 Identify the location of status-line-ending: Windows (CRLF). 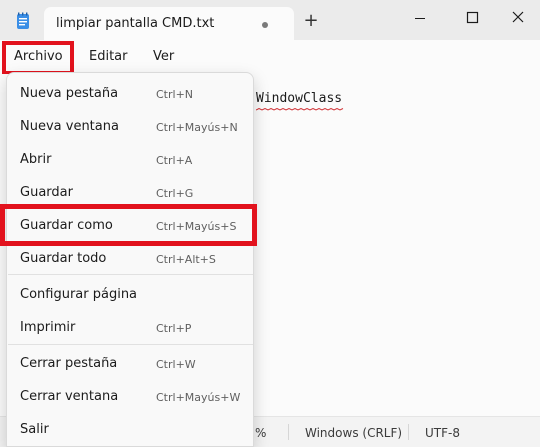
(353, 433).